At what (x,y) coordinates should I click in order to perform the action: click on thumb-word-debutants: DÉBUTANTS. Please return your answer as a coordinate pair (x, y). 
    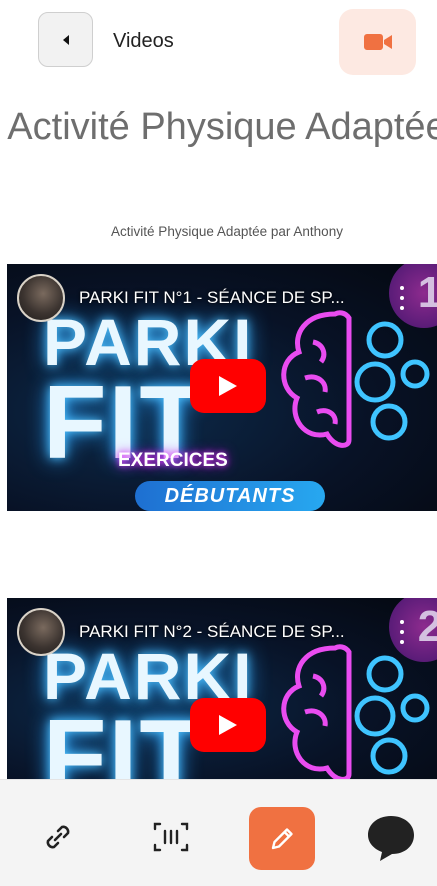
    Looking at the image, I should click on (230, 496).